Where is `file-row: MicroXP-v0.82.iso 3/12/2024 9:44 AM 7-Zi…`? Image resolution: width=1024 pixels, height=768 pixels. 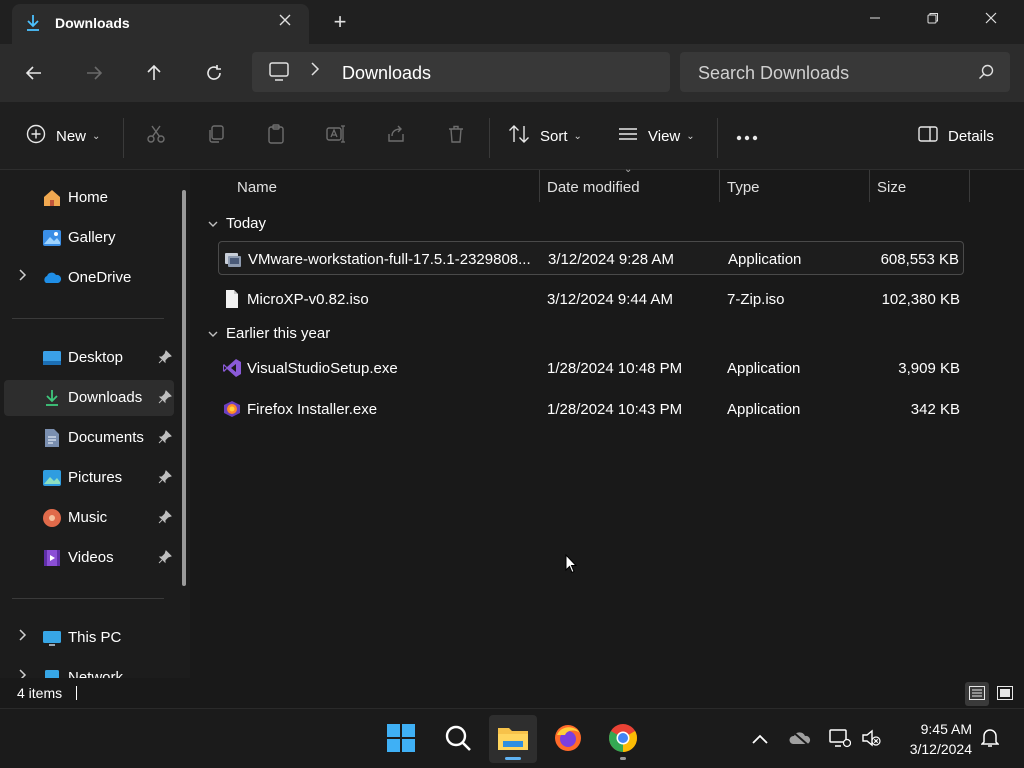
file-row: MicroXP-v0.82.iso 3/12/2024 9:44 AM 7-Zi… is located at coordinates (591, 299).